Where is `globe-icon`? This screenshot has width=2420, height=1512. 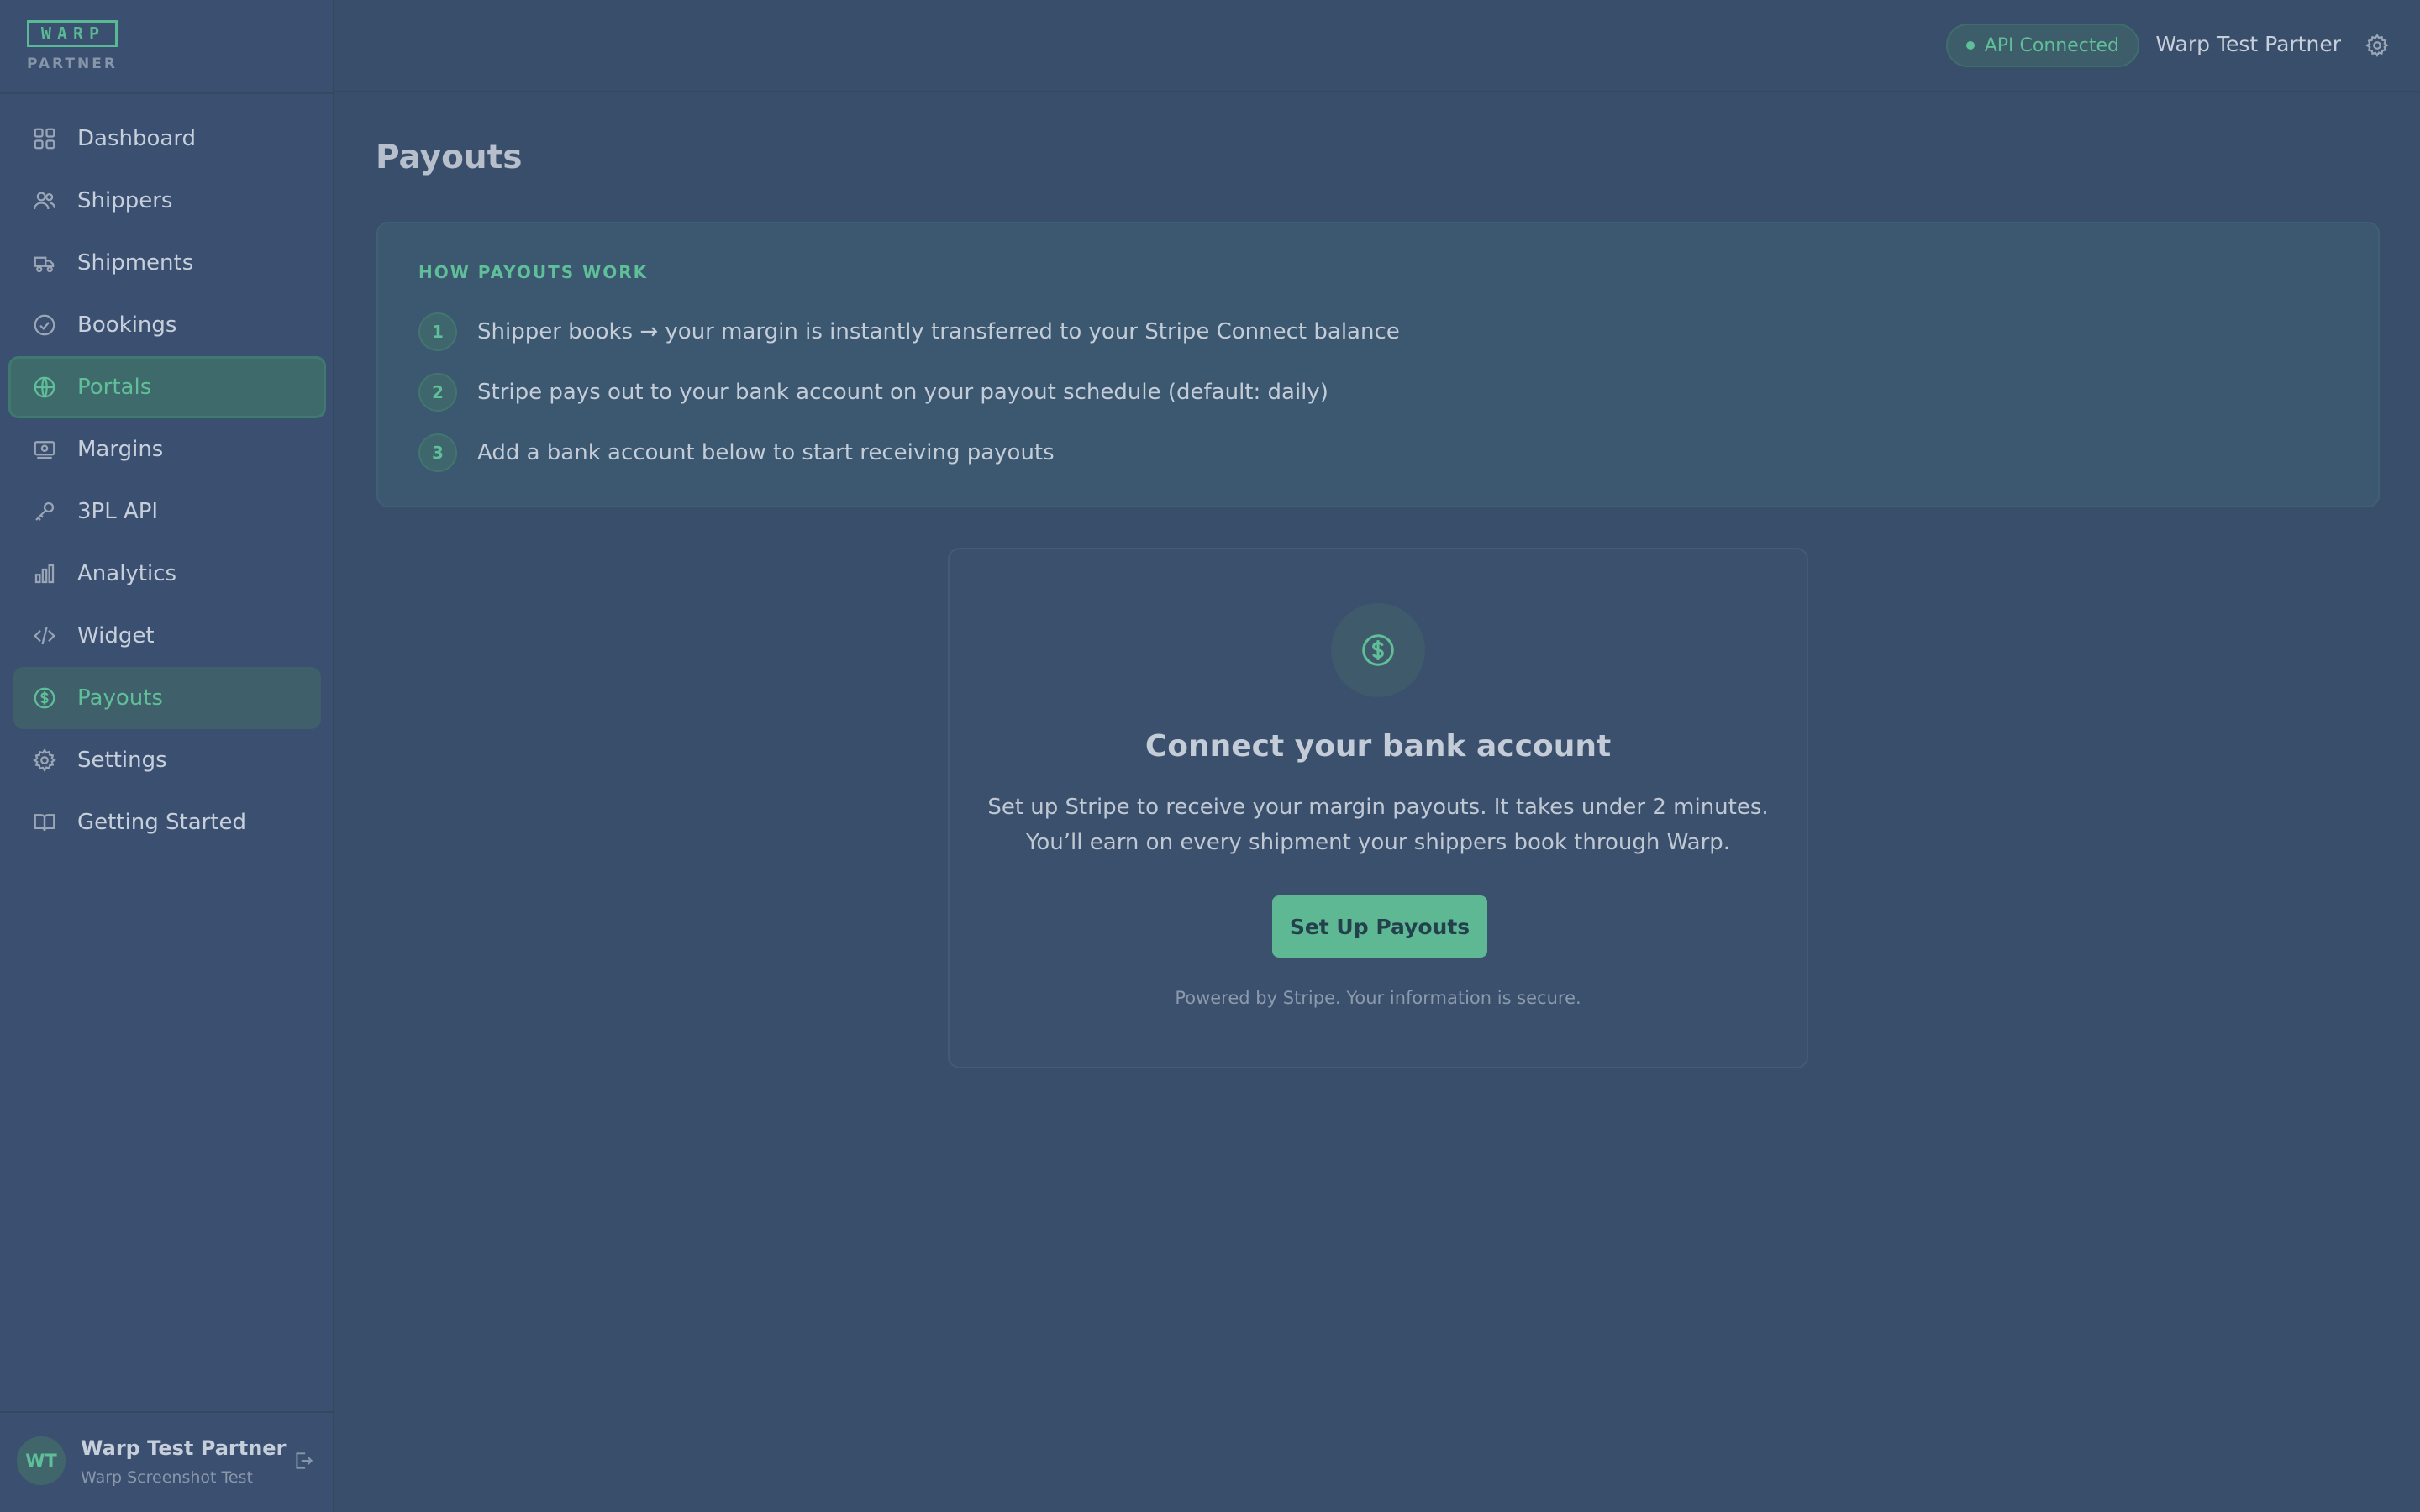
globe-icon is located at coordinates (44, 387).